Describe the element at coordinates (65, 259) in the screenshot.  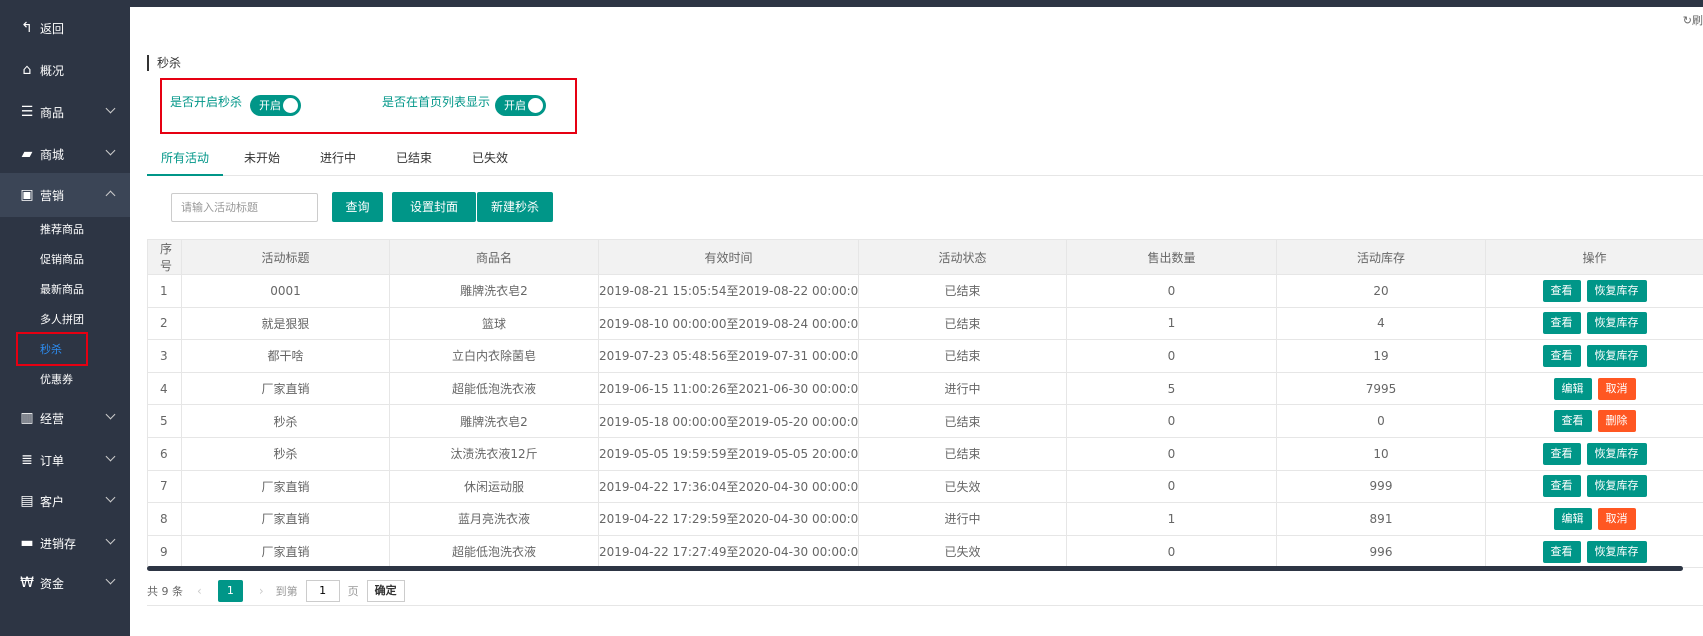
I see `sidebar-sub-promotion: 促销商品` at that location.